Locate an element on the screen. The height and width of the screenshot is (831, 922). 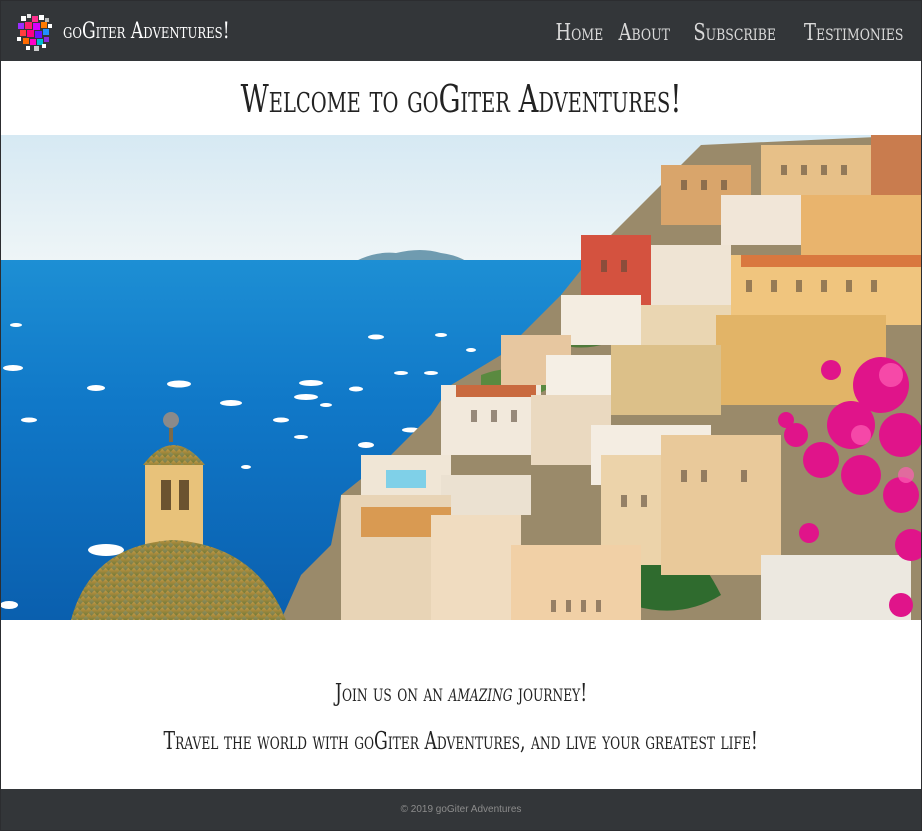
tagline: Join us on an amazing journey! is located at coordinates (461, 693).